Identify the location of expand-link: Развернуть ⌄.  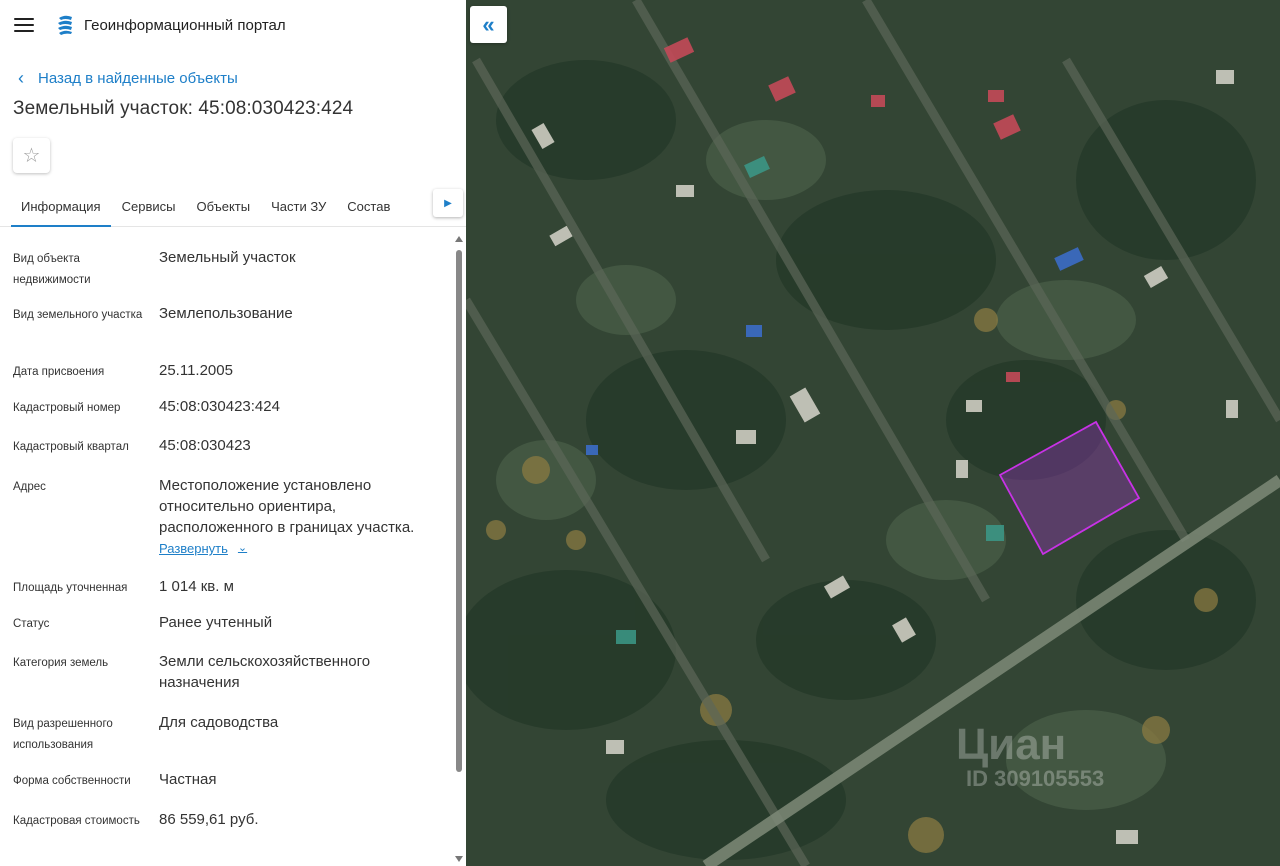
(203, 548).